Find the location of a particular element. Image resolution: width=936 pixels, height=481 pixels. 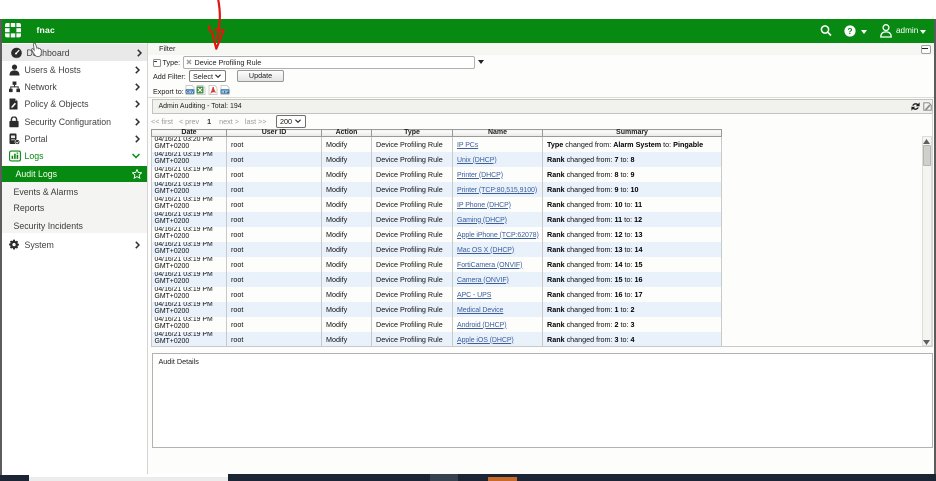

svg-text: RTF is located at coordinates (225, 92).